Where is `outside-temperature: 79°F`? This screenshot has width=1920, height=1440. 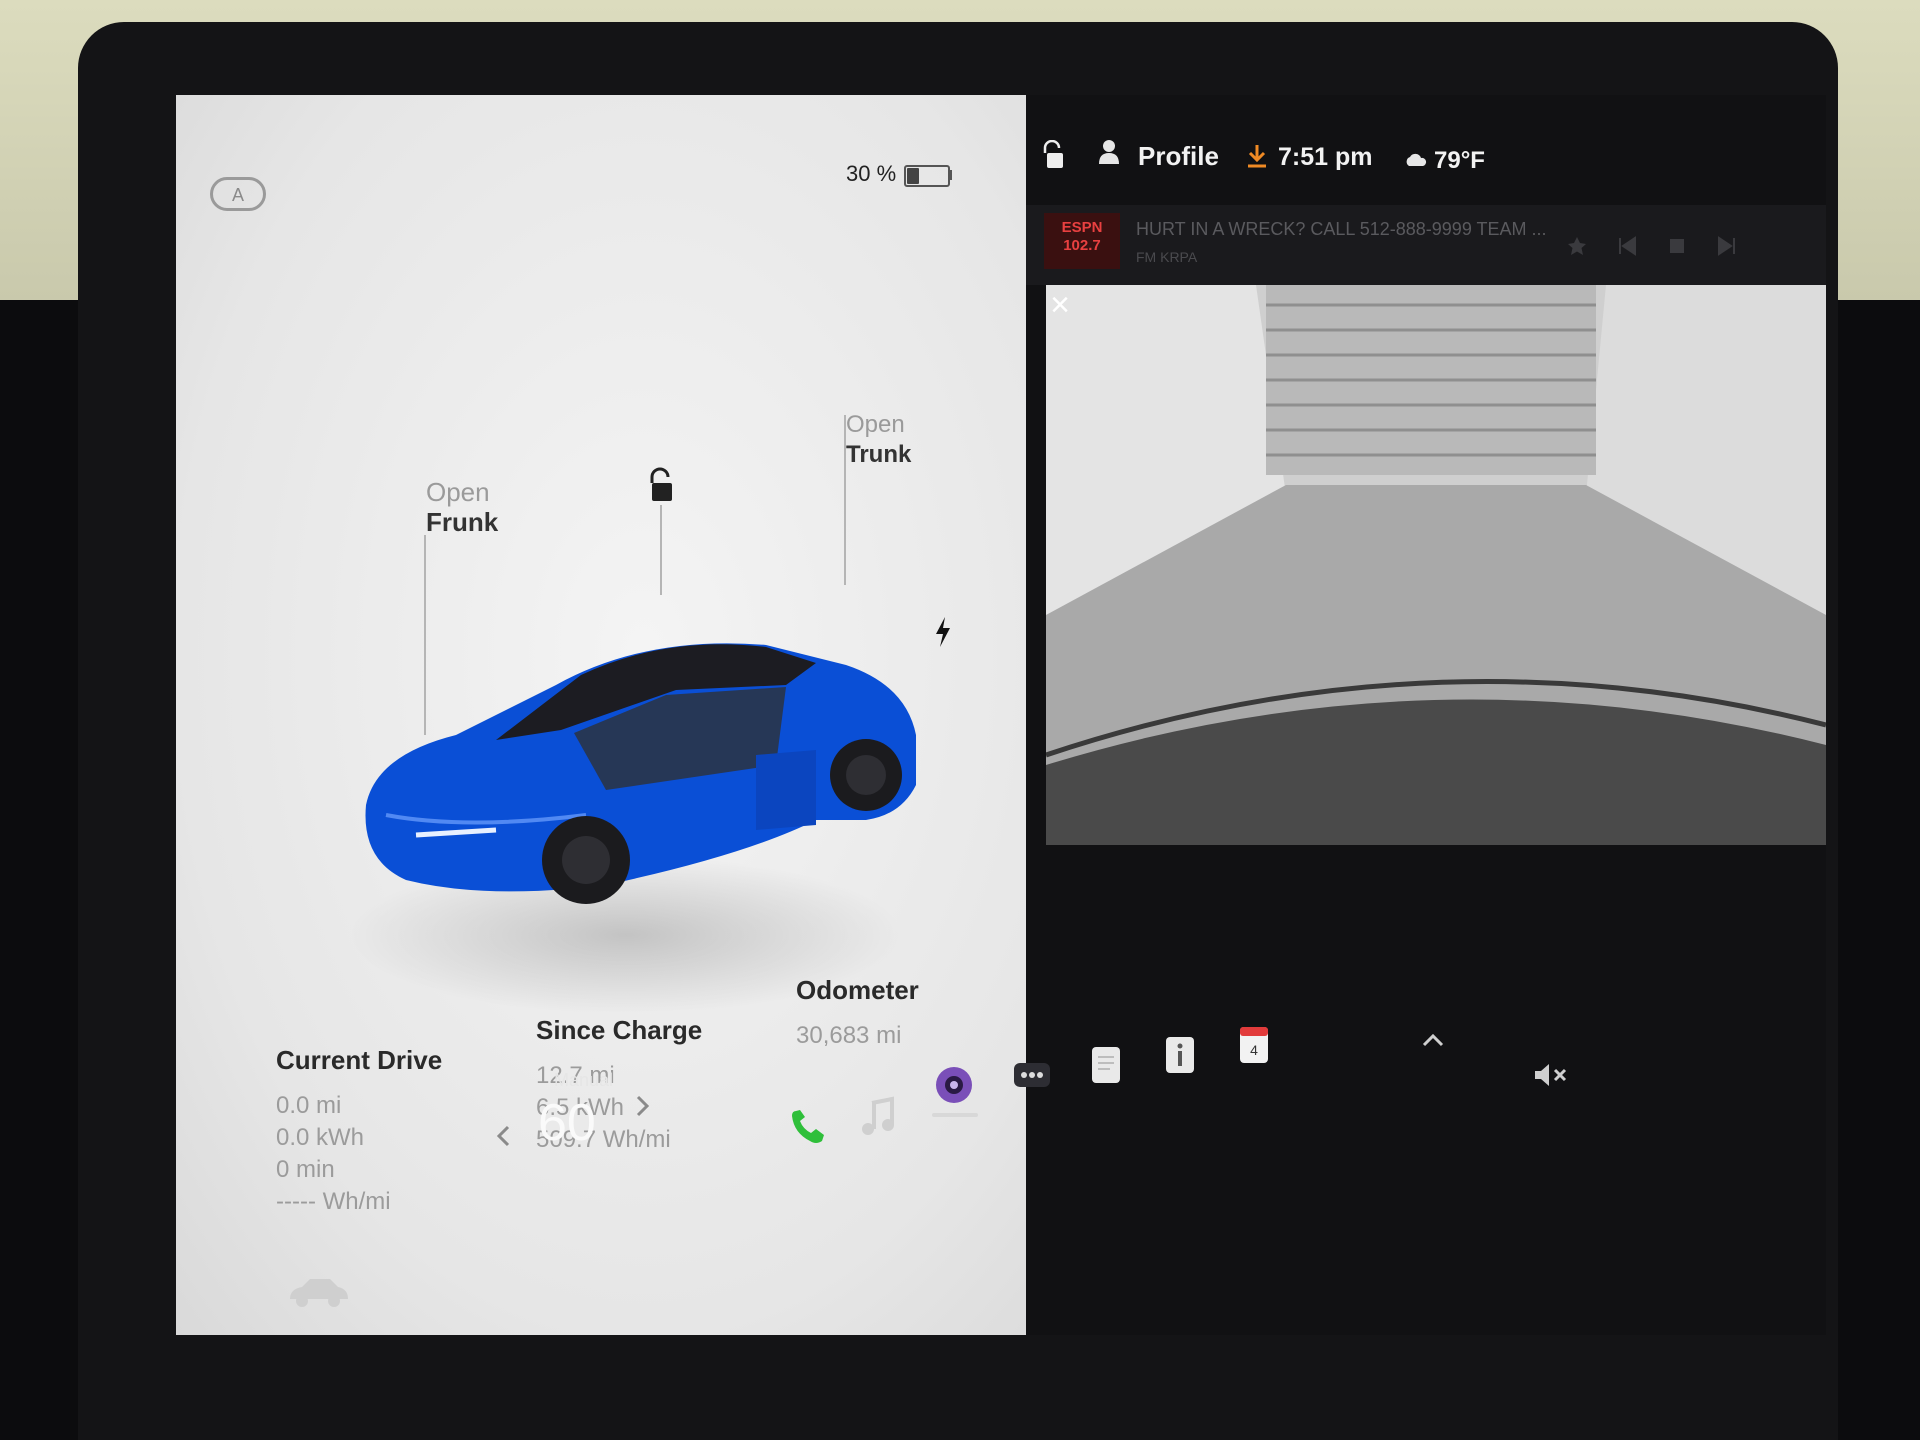
outside-temperature: 79°F is located at coordinates (1459, 160).